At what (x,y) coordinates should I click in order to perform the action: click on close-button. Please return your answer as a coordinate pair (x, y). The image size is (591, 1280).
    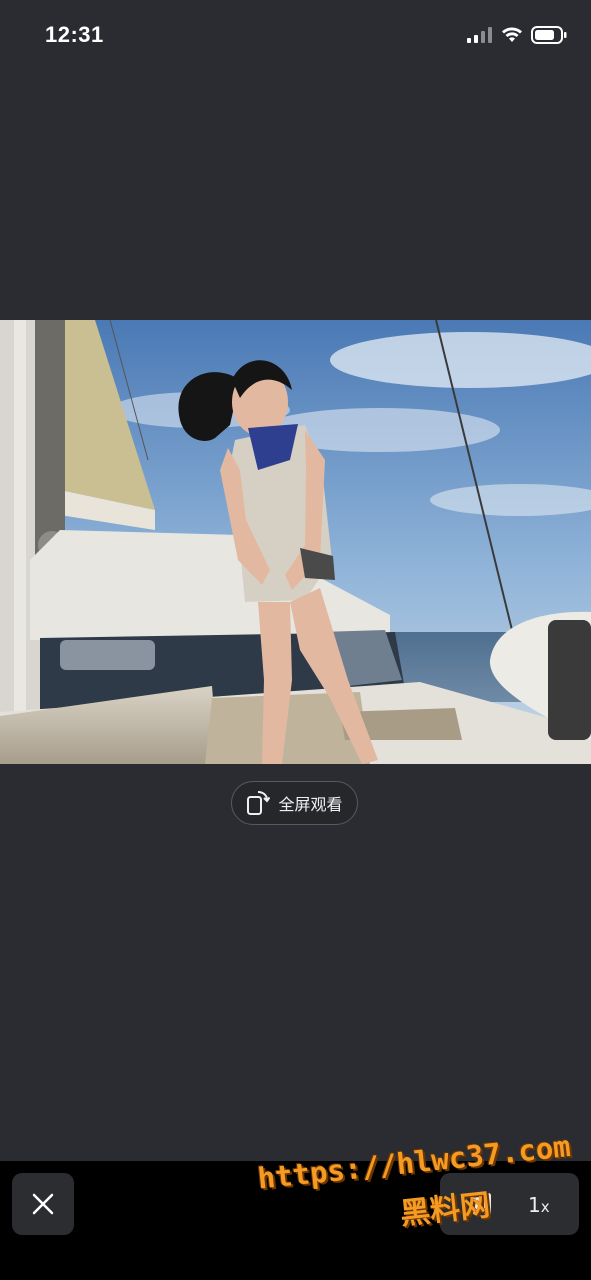
    Looking at the image, I should click on (43, 1204).